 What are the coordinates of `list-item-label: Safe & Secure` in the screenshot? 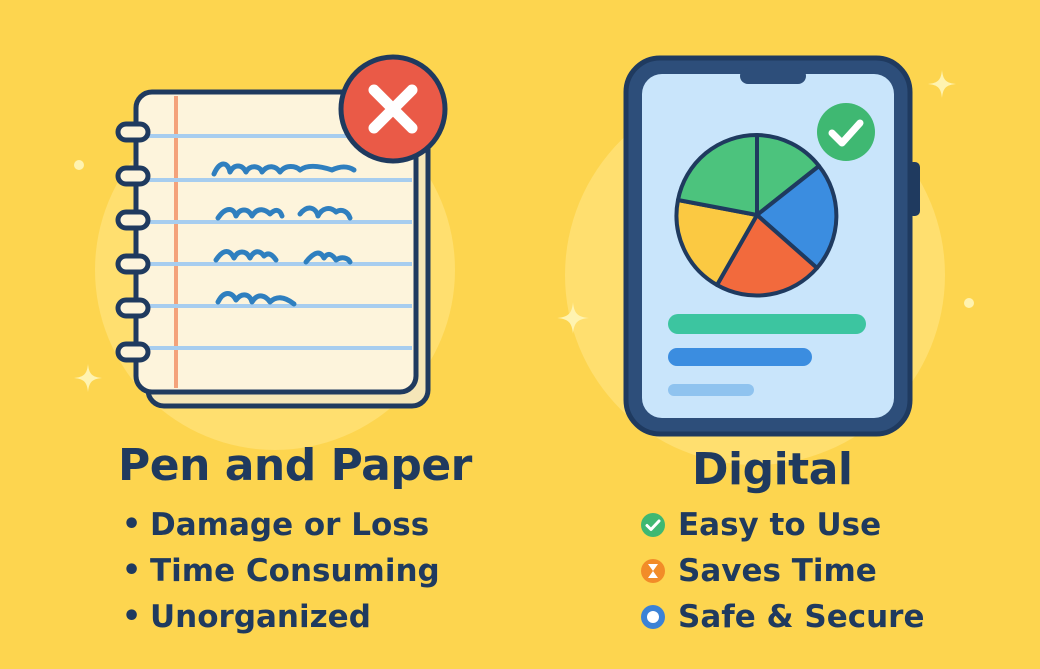 It's located at (801, 617).